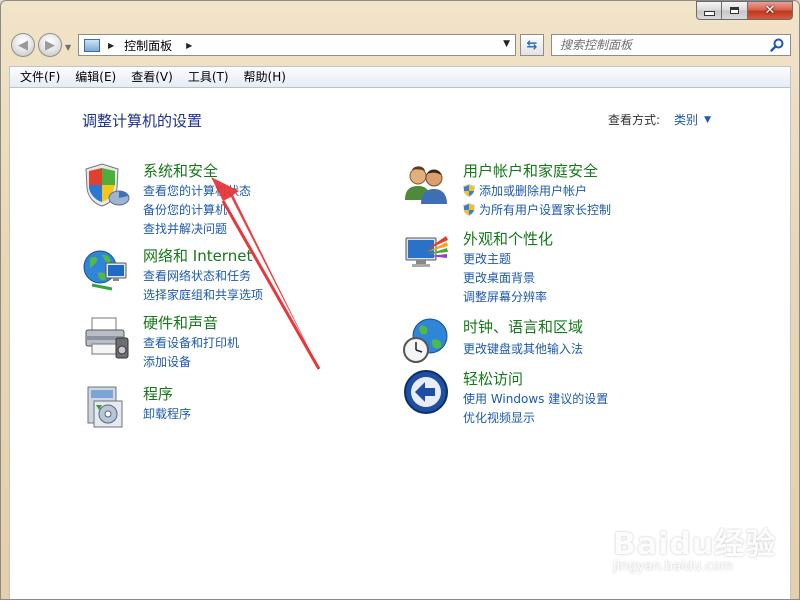 Image resolution: width=800 pixels, height=600 pixels. I want to click on programs-icon, so click(105, 407).